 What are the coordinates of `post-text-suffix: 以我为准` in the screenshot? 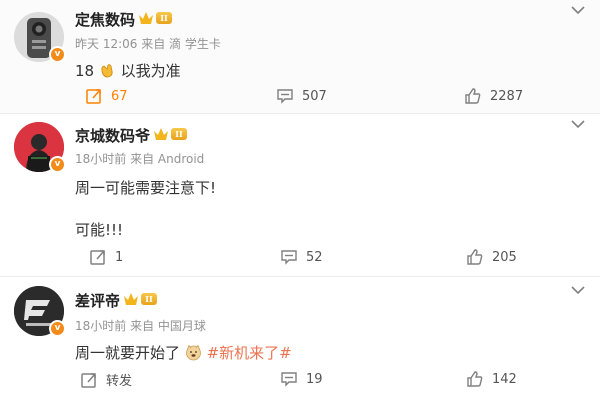 It's located at (150, 71).